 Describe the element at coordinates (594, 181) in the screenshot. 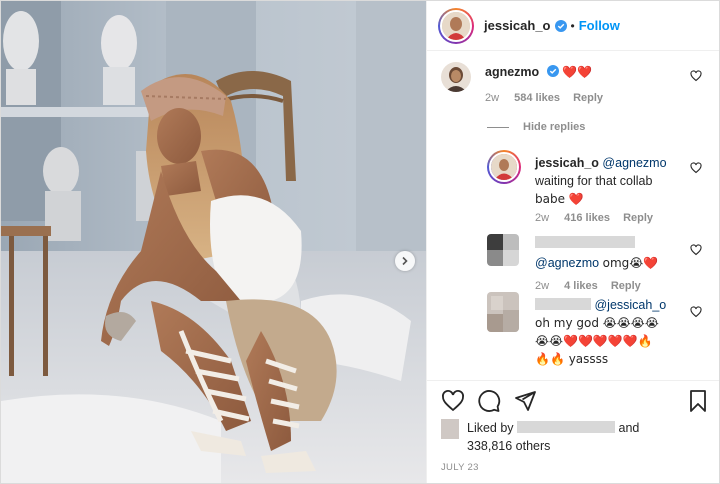

I see `reply-text-line1: waiting for that collab` at that location.